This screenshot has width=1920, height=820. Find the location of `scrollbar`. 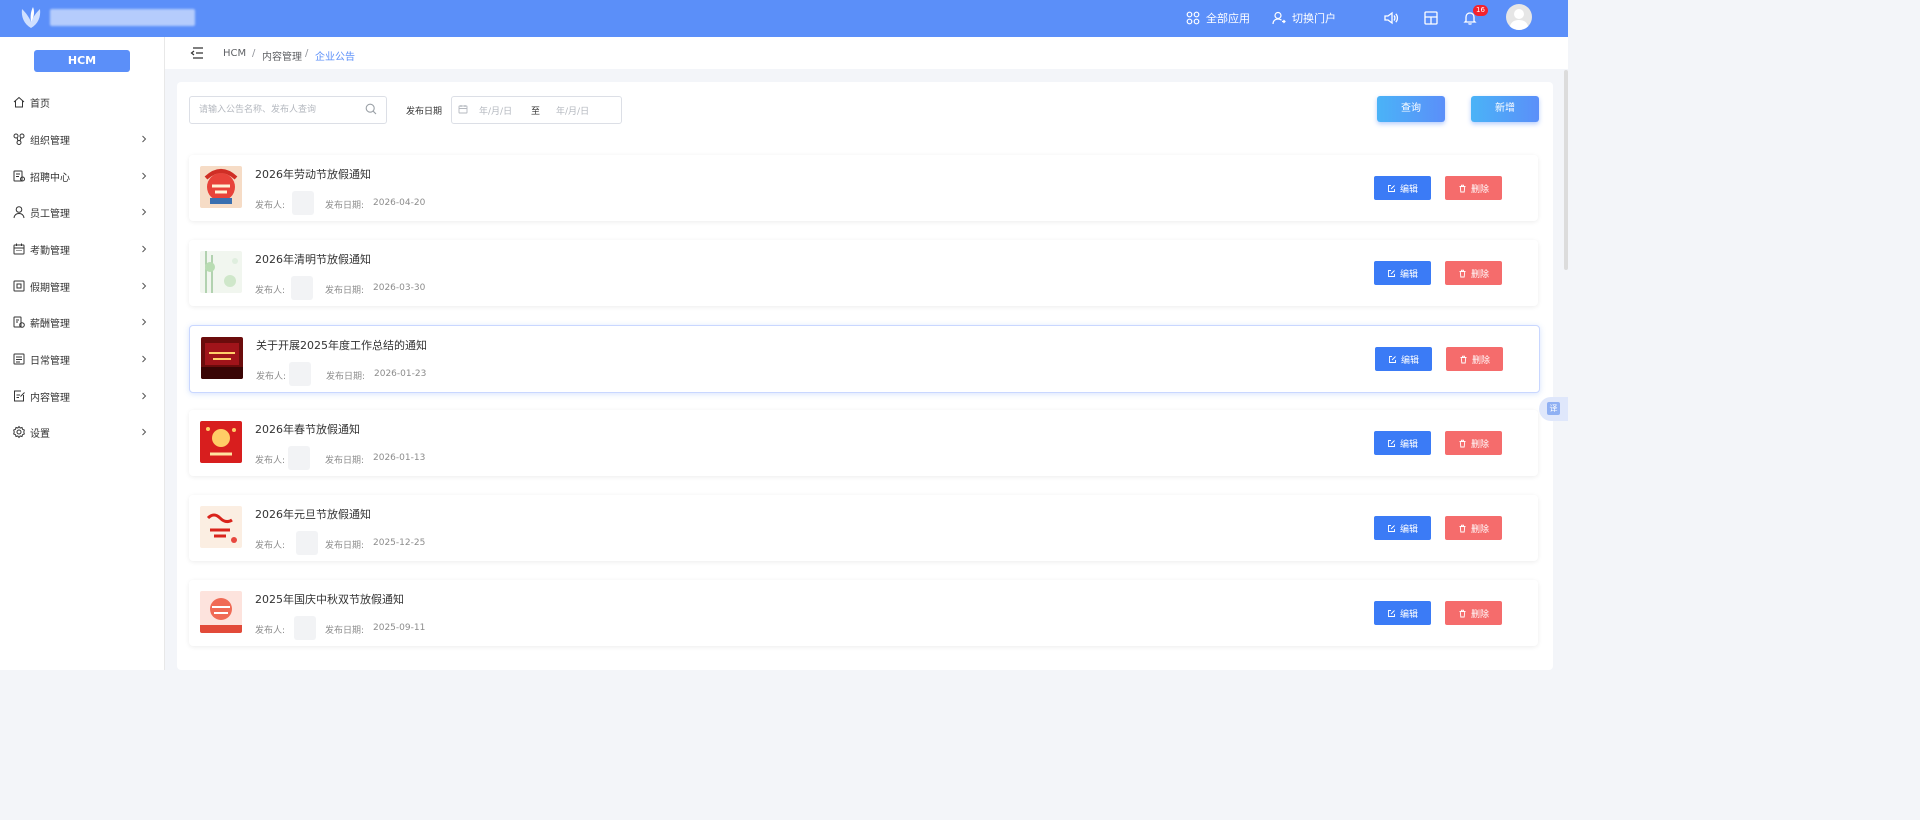

scrollbar is located at coordinates (1566, 170).